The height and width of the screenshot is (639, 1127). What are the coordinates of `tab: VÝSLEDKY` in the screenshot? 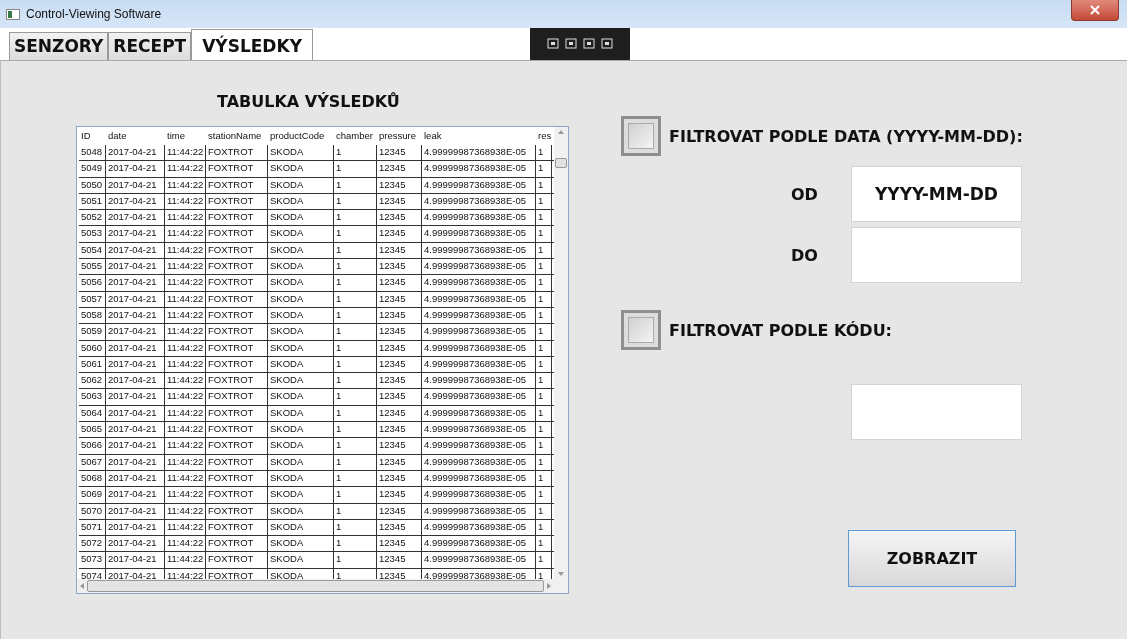 It's located at (252, 44).